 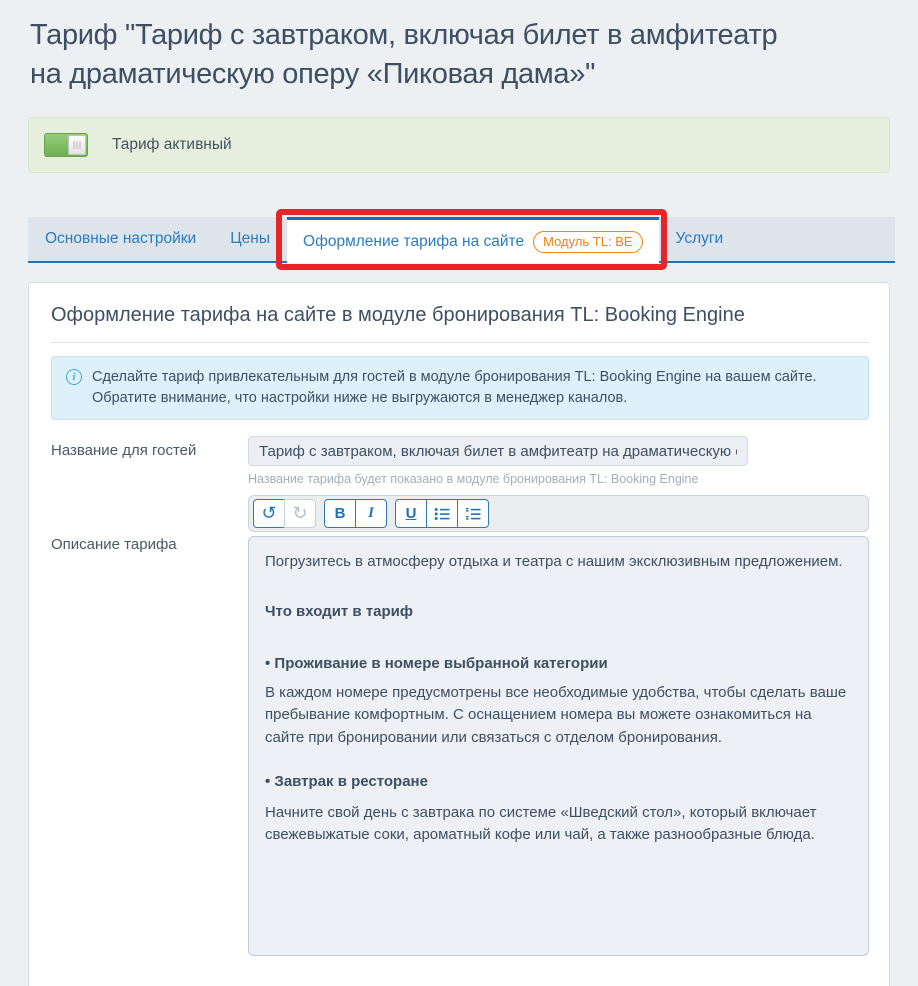 What do you see at coordinates (114, 544) in the screenshot?
I see `description-label: Описание тарифа` at bounding box center [114, 544].